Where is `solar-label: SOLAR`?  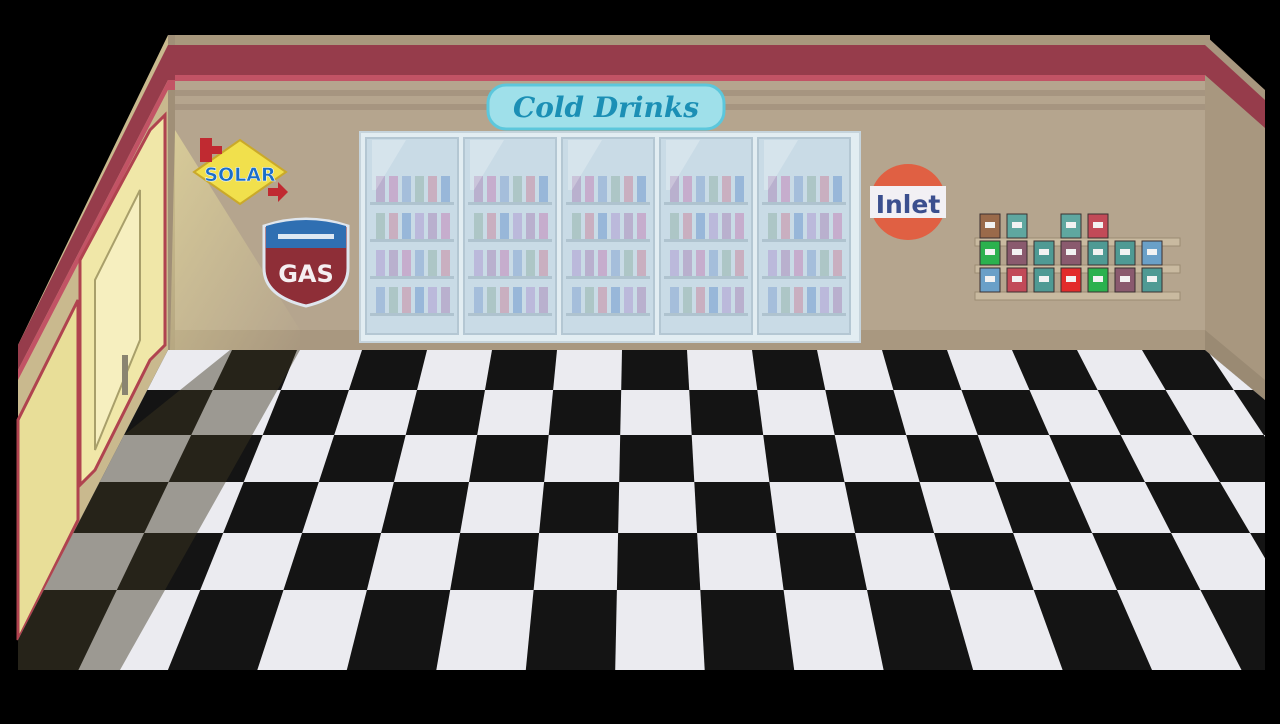 solar-label: SOLAR is located at coordinates (240, 175).